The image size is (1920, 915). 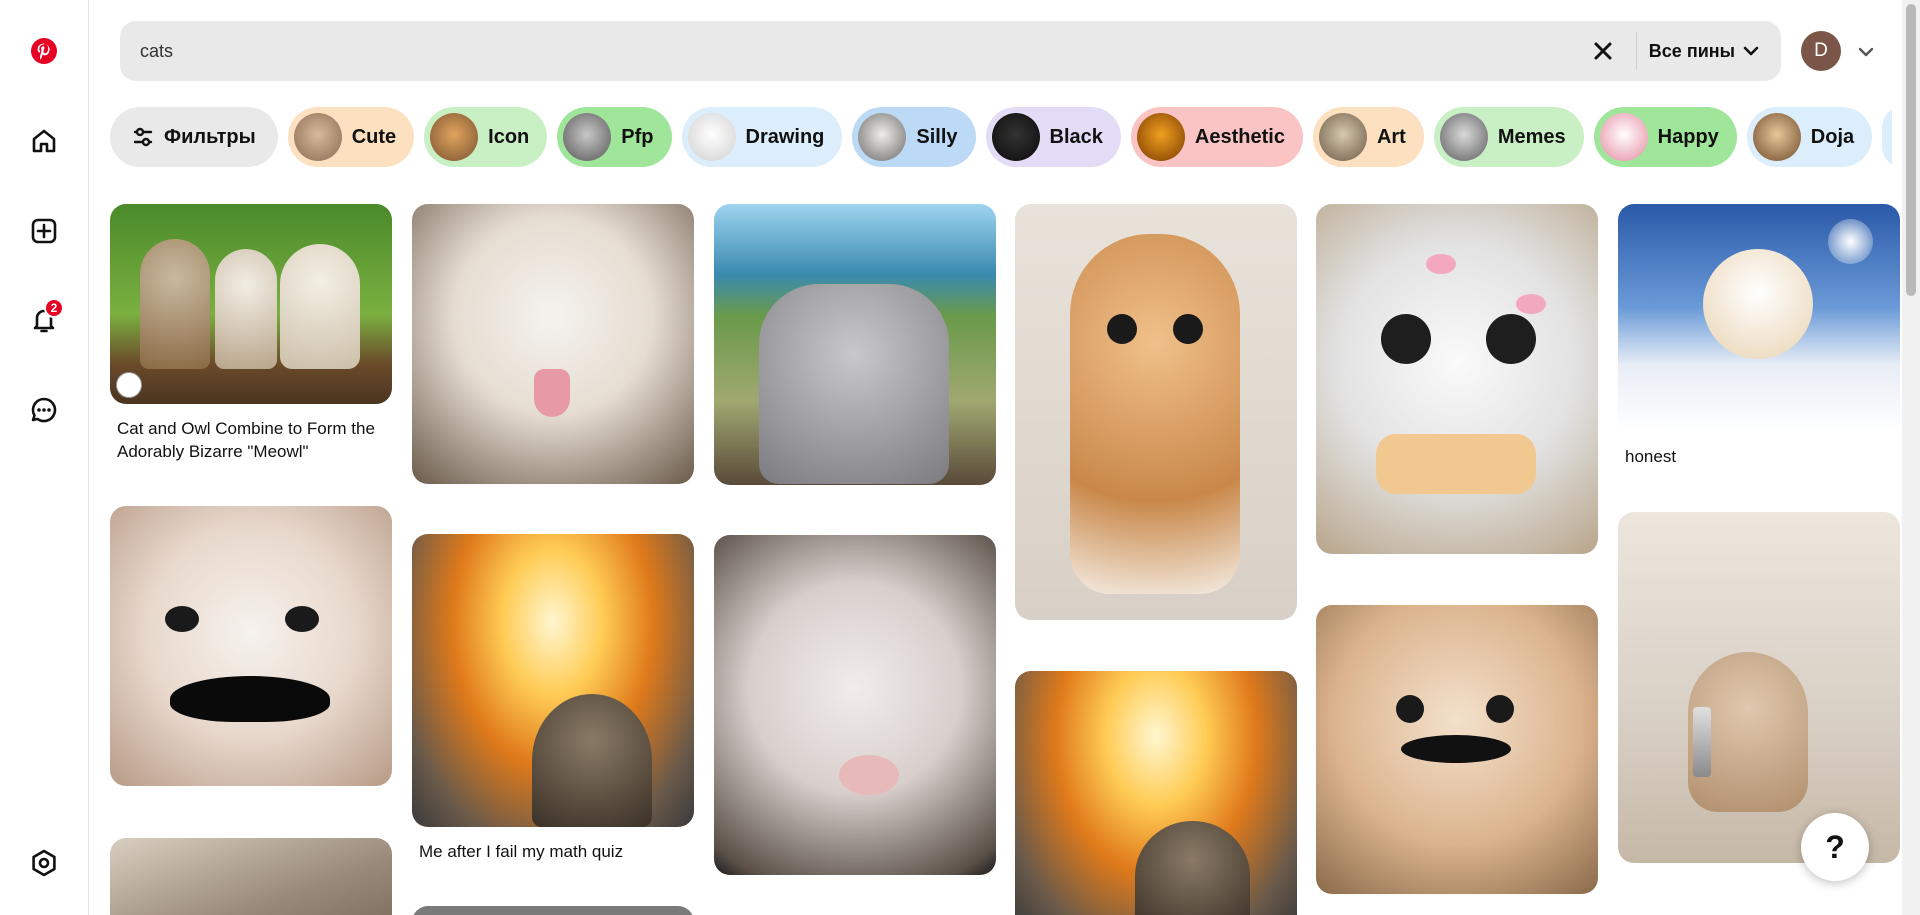 I want to click on help-button: ?, so click(x=1835, y=847).